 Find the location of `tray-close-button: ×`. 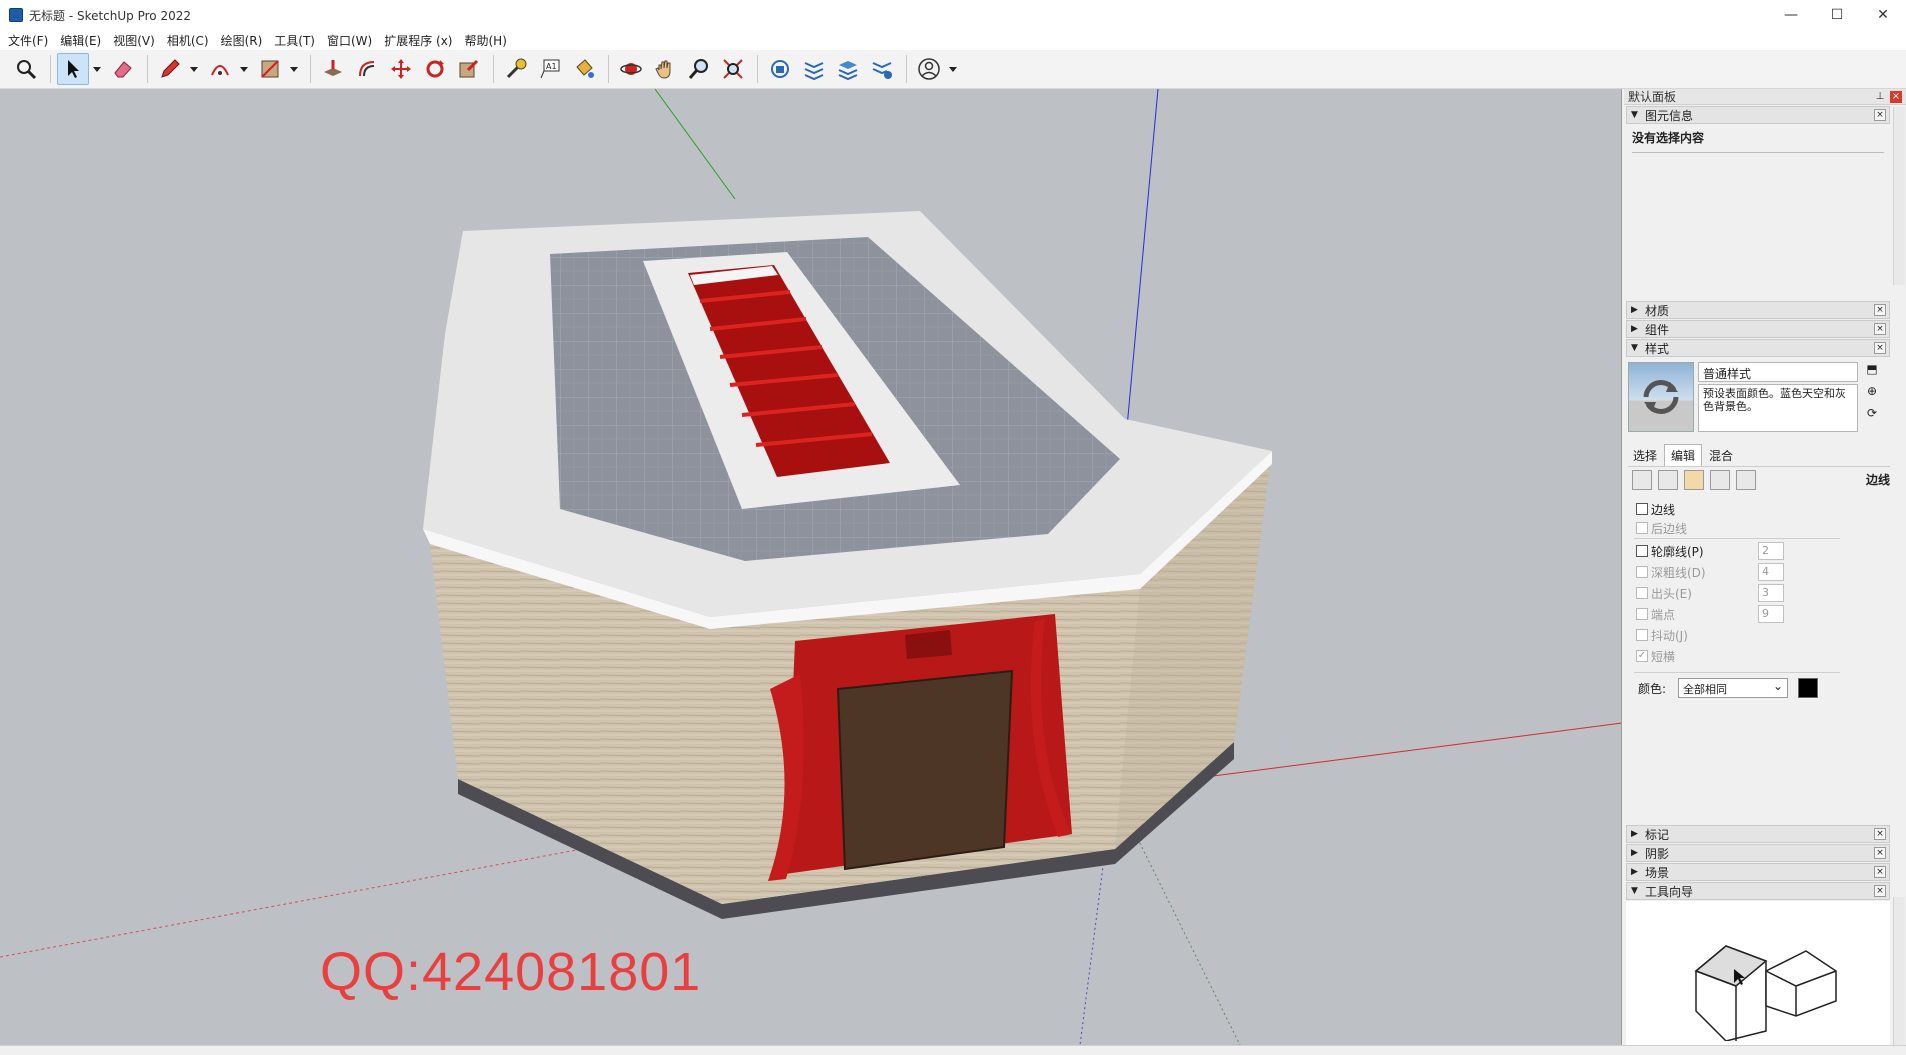

tray-close-button: × is located at coordinates (1896, 96).